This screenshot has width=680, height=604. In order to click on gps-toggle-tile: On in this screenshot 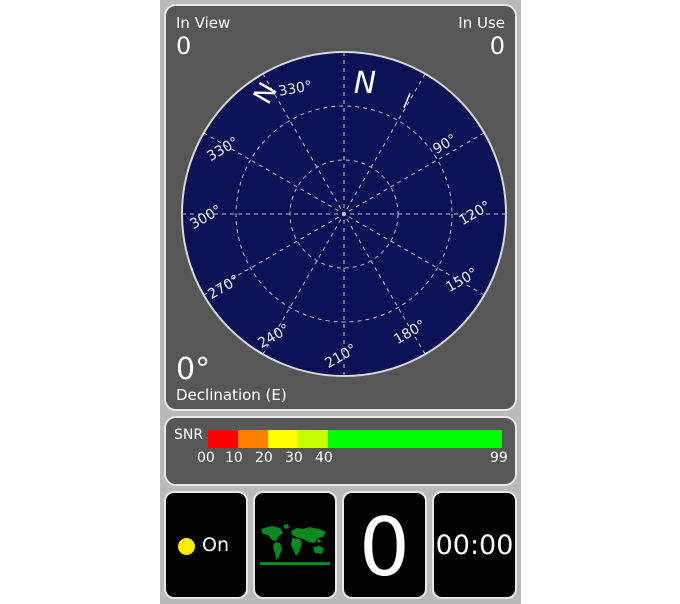, I will do `click(206, 545)`.